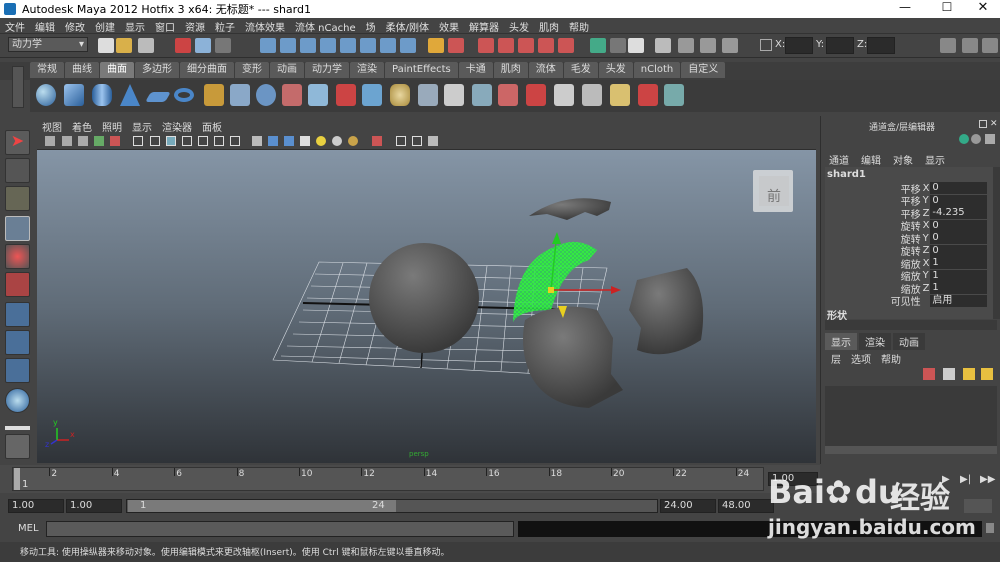  What do you see at coordinates (935, 159) in the screenshot?
I see `cb-menu-item: 显示` at bounding box center [935, 159].